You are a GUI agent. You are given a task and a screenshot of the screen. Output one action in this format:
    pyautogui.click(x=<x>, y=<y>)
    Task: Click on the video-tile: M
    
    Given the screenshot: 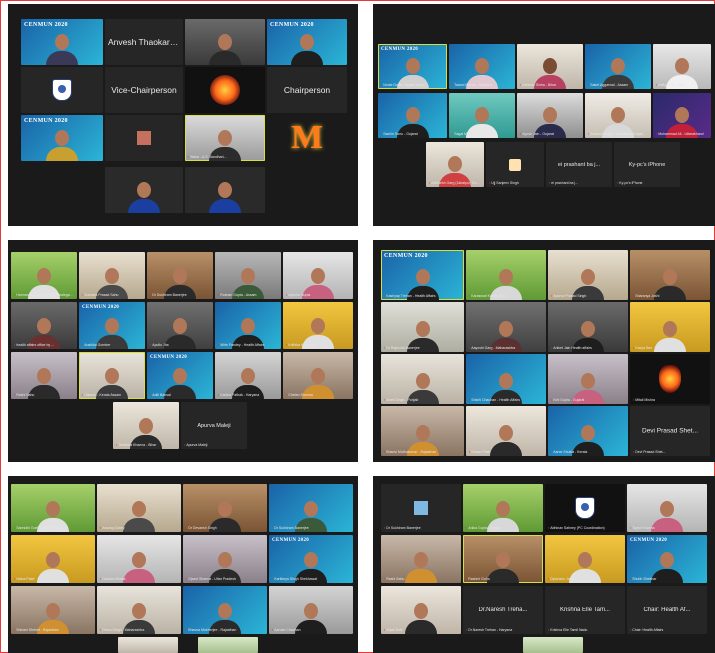 What is the action you would take?
    pyautogui.click(x=307, y=138)
    